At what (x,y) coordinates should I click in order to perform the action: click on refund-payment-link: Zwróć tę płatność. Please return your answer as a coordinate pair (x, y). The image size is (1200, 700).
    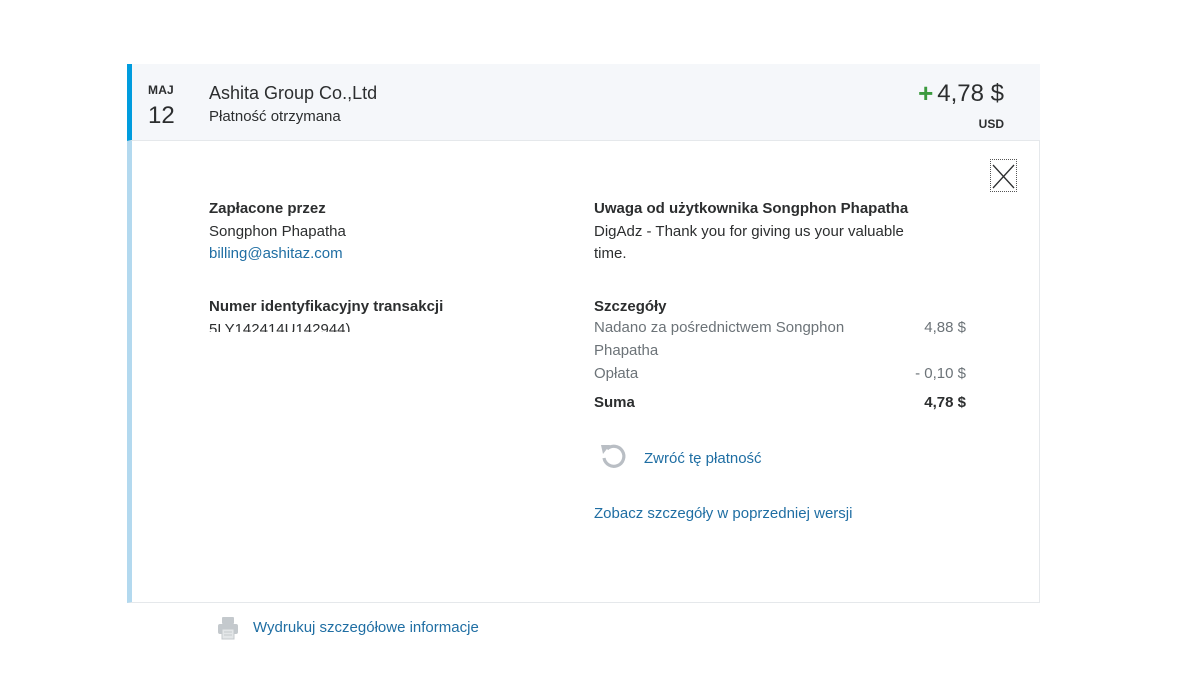
    Looking at the image, I should click on (703, 458).